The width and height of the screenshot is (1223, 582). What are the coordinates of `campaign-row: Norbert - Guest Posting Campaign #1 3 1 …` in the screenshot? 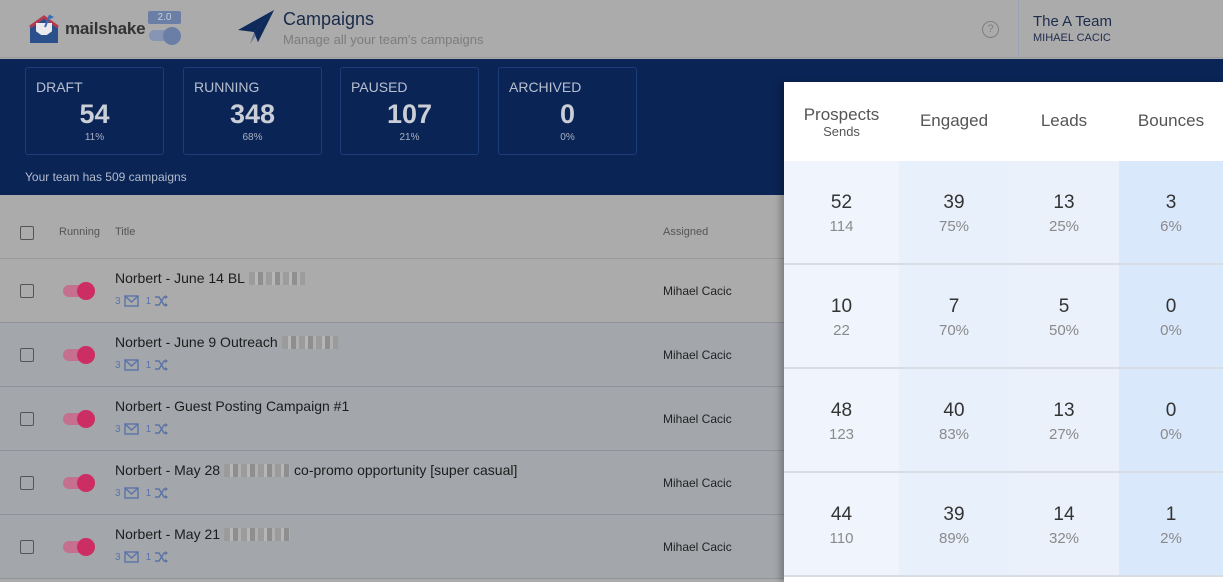 It's located at (400, 419).